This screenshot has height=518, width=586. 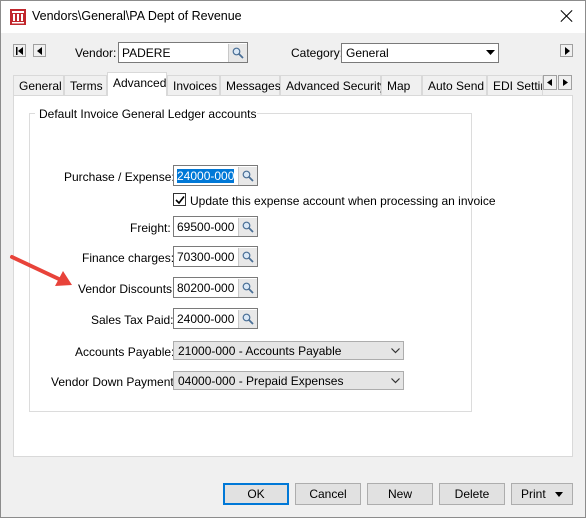 I want to click on window-title: Vendors\General\PA Dept of Revenue, so click(x=137, y=16).